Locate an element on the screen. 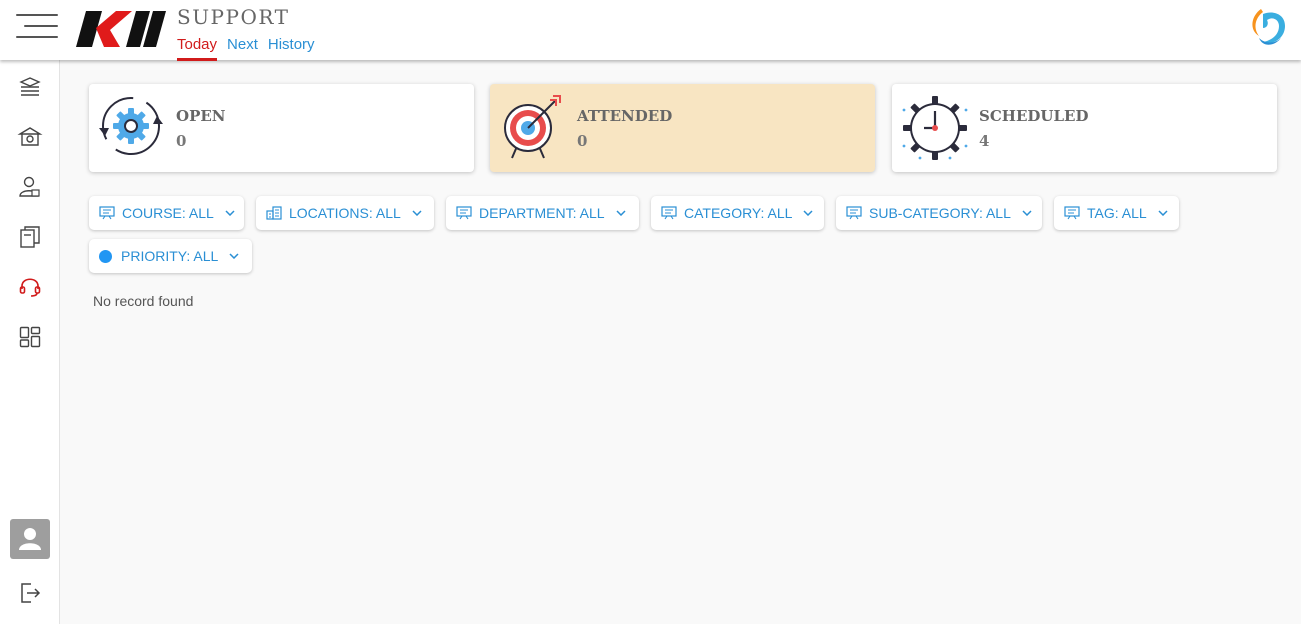  filter-label: TAG: ALL is located at coordinates (1117, 213).